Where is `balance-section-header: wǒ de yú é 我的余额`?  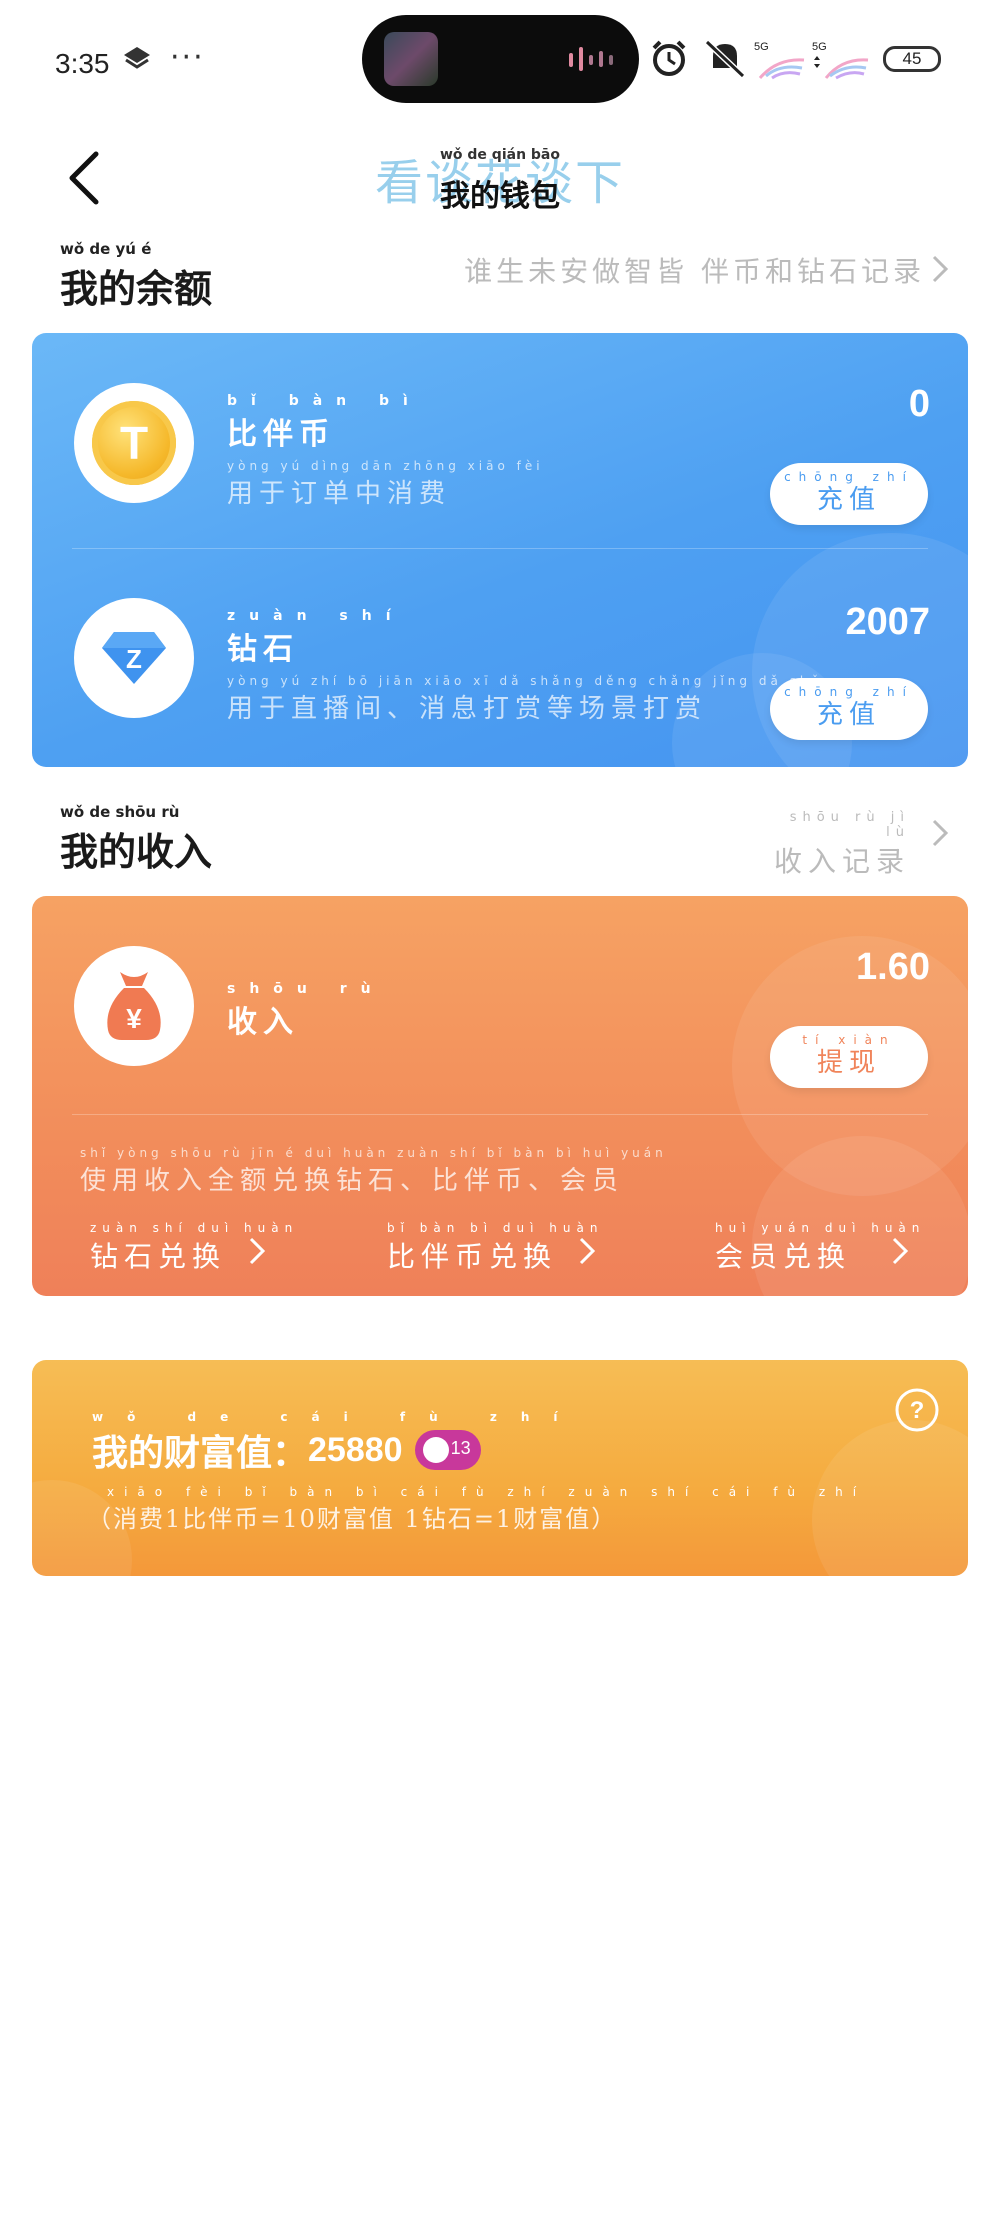
balance-section-header: wǒ de yú é 我的余额 is located at coordinates (136, 276).